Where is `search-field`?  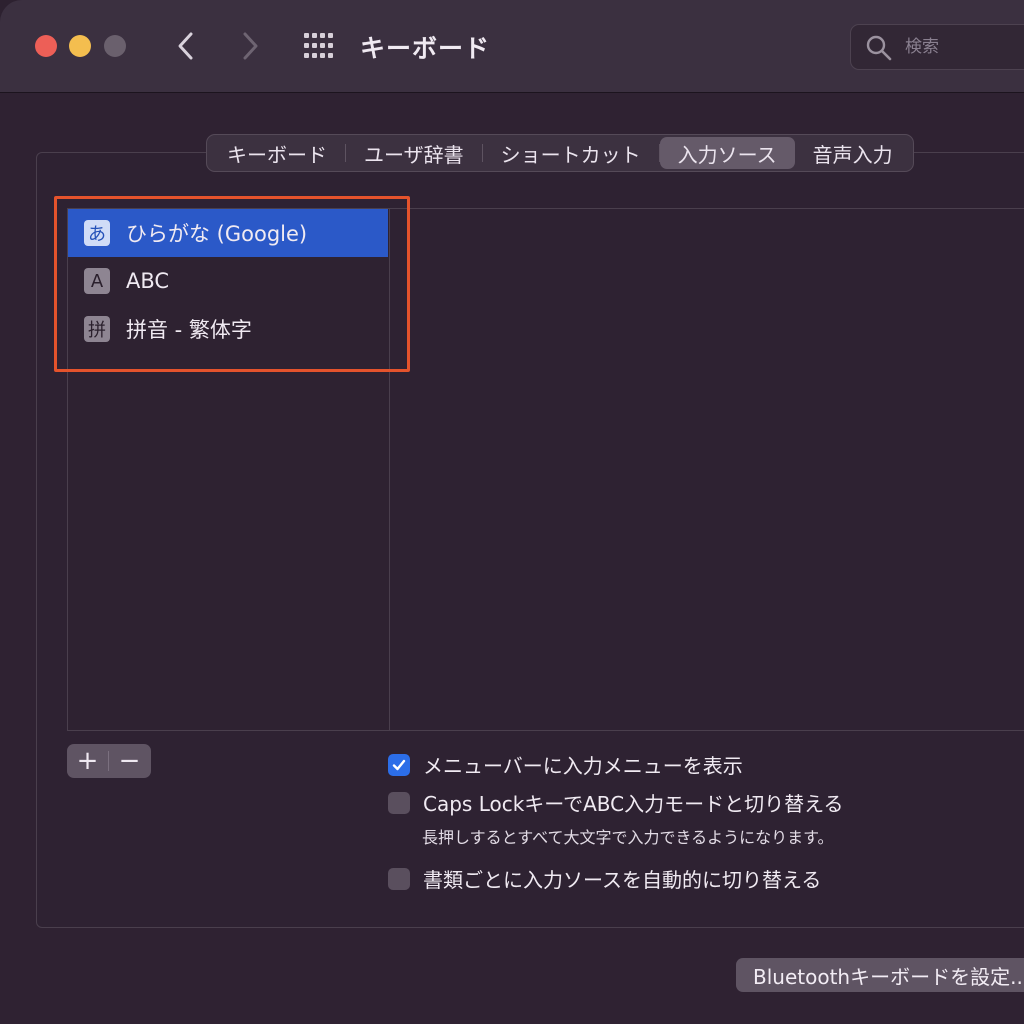
search-field is located at coordinates (937, 47).